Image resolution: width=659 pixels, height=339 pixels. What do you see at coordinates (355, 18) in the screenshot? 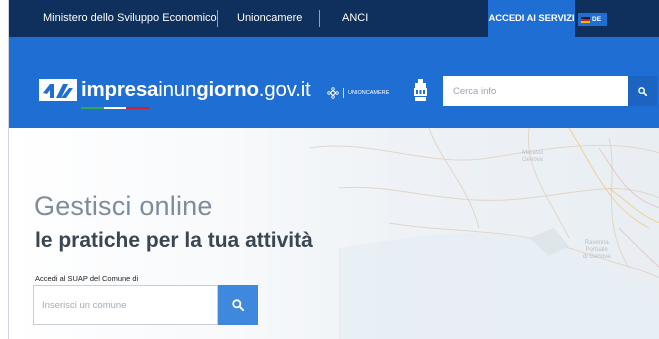
I see `link-anci: ANCI` at bounding box center [355, 18].